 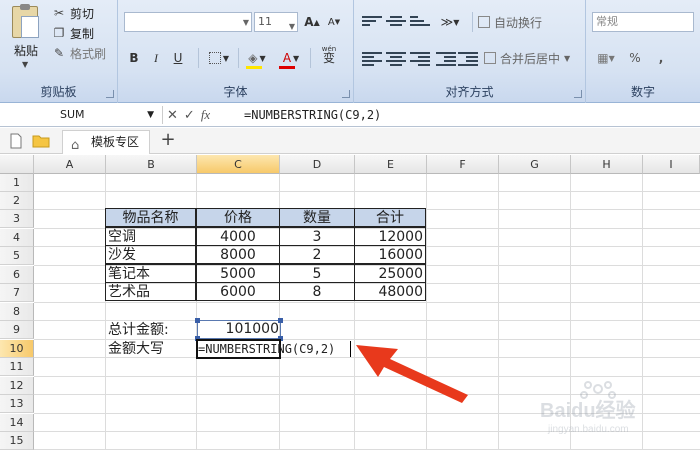 I want to click on table-cell: 笔记本, so click(x=150, y=273).